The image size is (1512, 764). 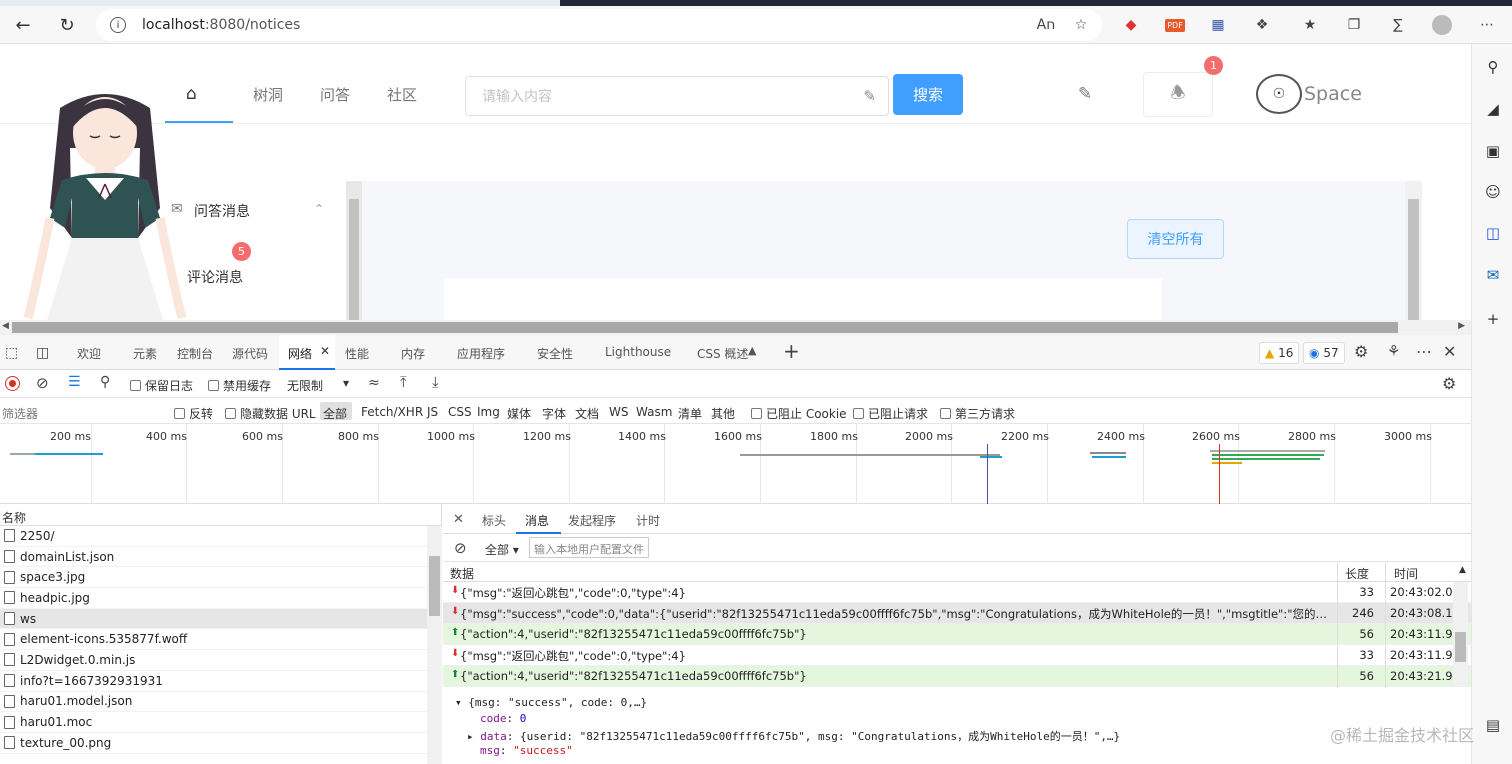 I want to click on more-menu-icon: ⋯, so click(x=1487, y=25).